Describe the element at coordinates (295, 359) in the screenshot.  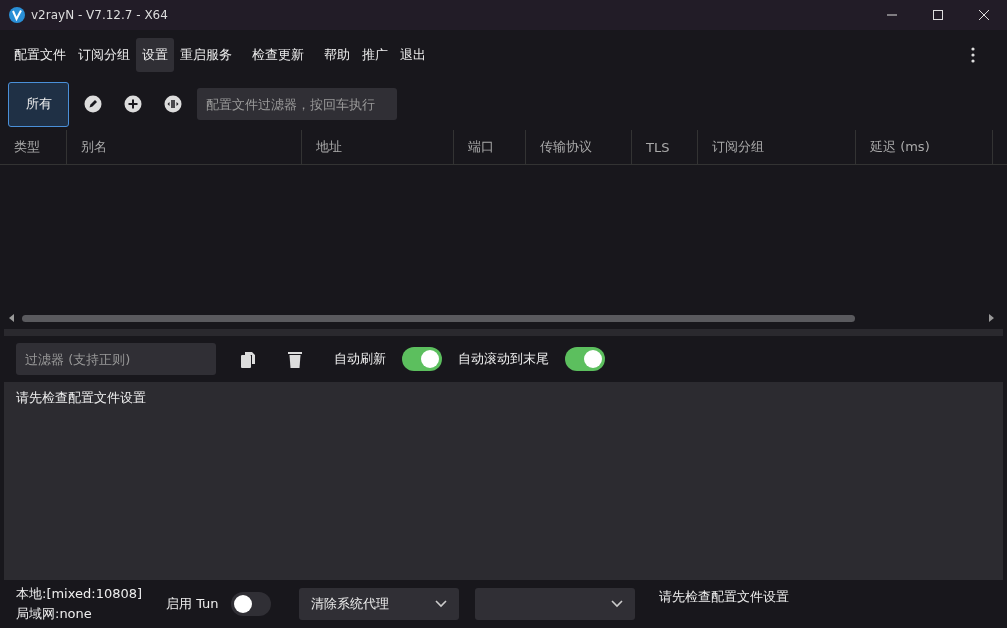
I see `delete-icon` at that location.